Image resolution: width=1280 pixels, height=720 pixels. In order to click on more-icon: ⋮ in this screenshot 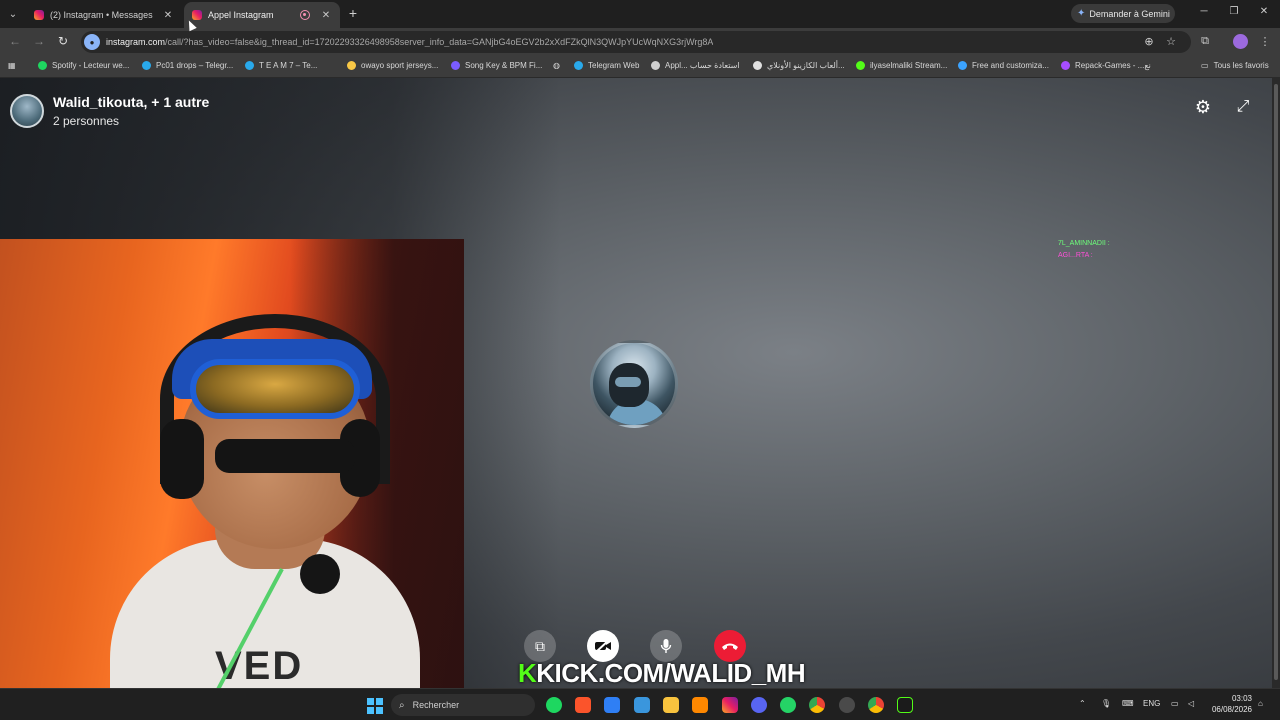, I will do `click(1265, 41)`.